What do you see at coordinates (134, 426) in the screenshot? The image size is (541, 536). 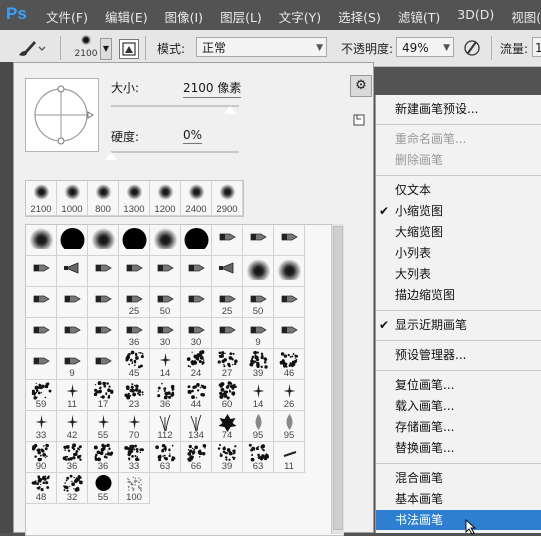 I see `brush-preset-star-icon: 70` at bounding box center [134, 426].